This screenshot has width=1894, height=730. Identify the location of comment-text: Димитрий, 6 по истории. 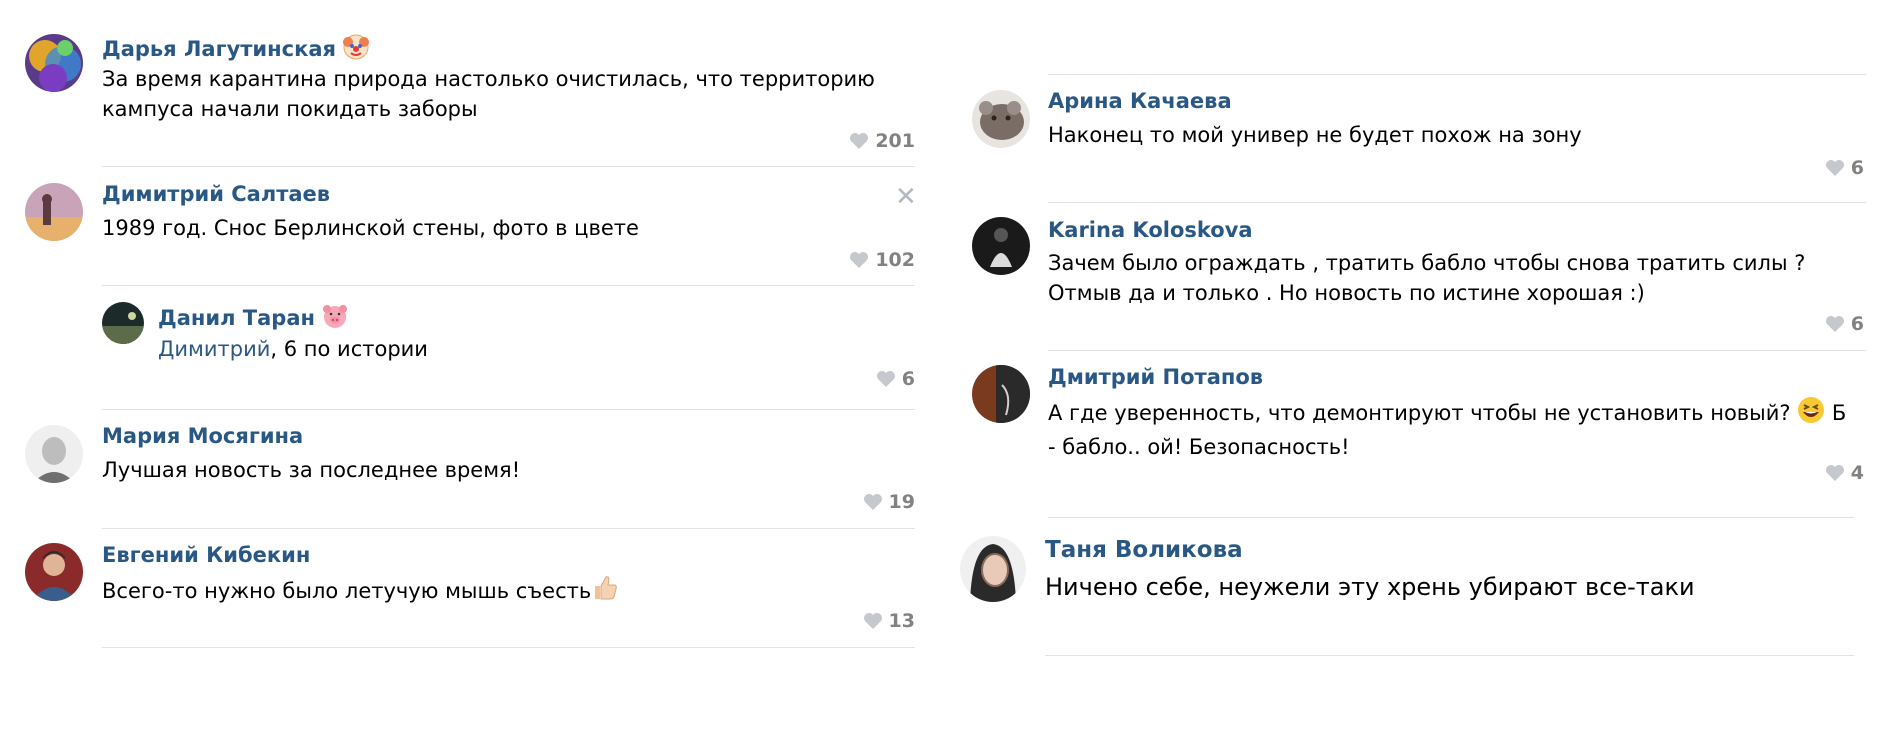
(293, 349).